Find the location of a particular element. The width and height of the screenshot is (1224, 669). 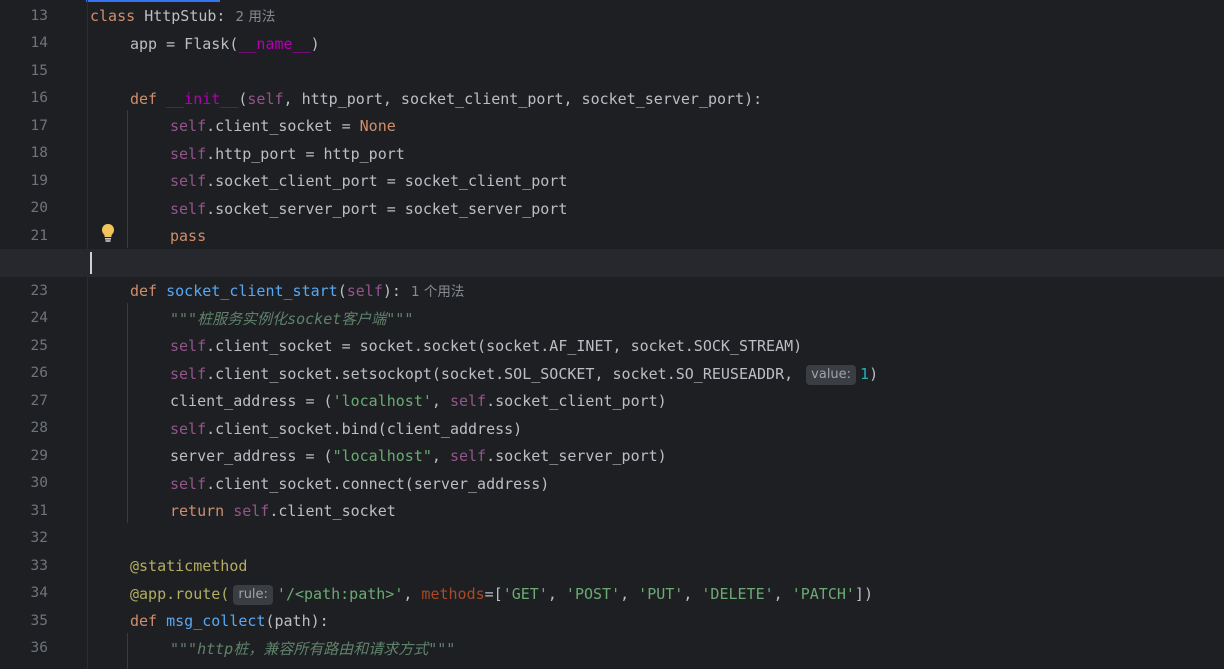

code-line-33: @staticmethod is located at coordinates (188, 567).